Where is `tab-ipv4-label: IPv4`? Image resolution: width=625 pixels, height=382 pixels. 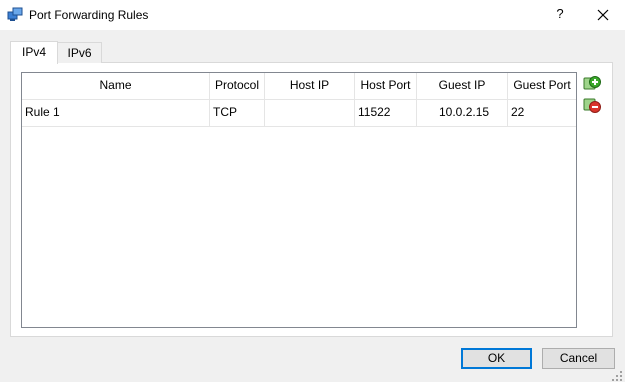
tab-ipv4-label: IPv4 is located at coordinates (33, 52).